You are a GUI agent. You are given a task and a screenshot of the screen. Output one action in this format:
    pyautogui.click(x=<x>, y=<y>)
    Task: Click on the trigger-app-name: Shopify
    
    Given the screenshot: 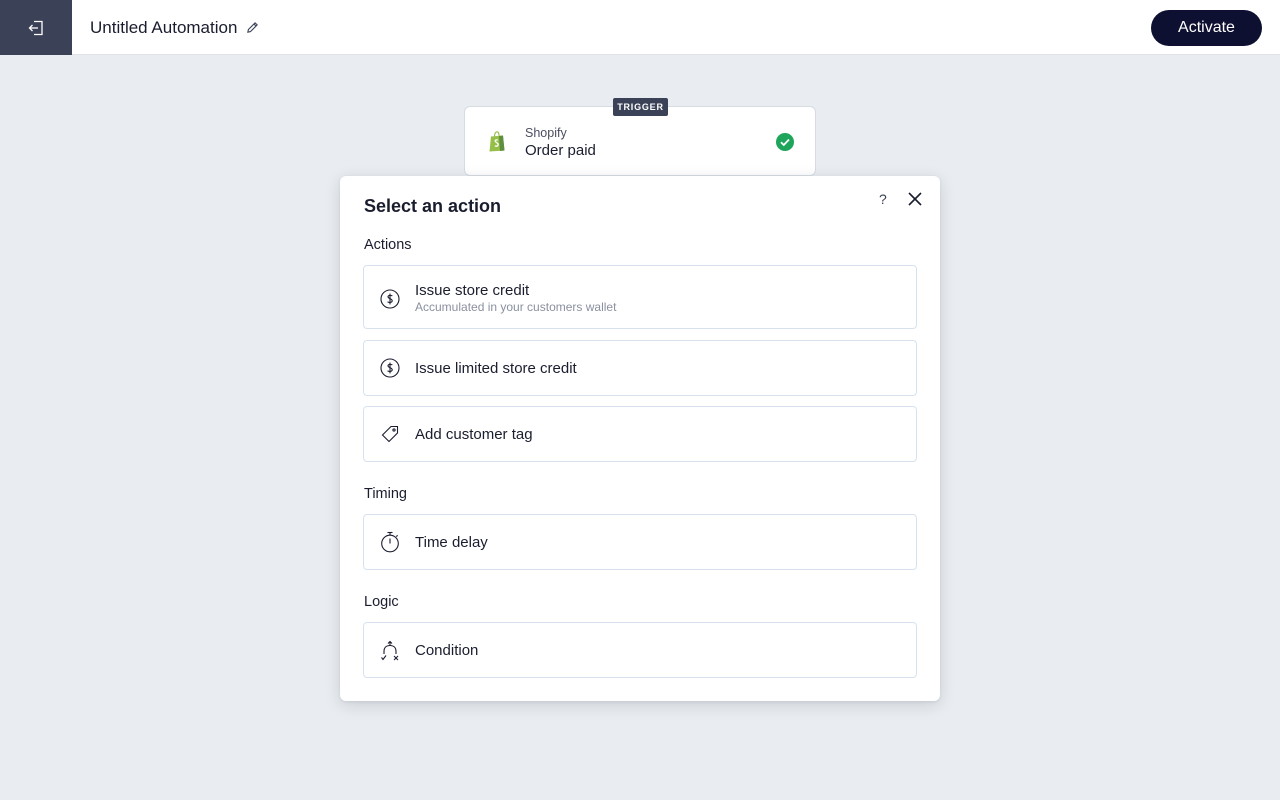 What is the action you would take?
    pyautogui.click(x=546, y=133)
    